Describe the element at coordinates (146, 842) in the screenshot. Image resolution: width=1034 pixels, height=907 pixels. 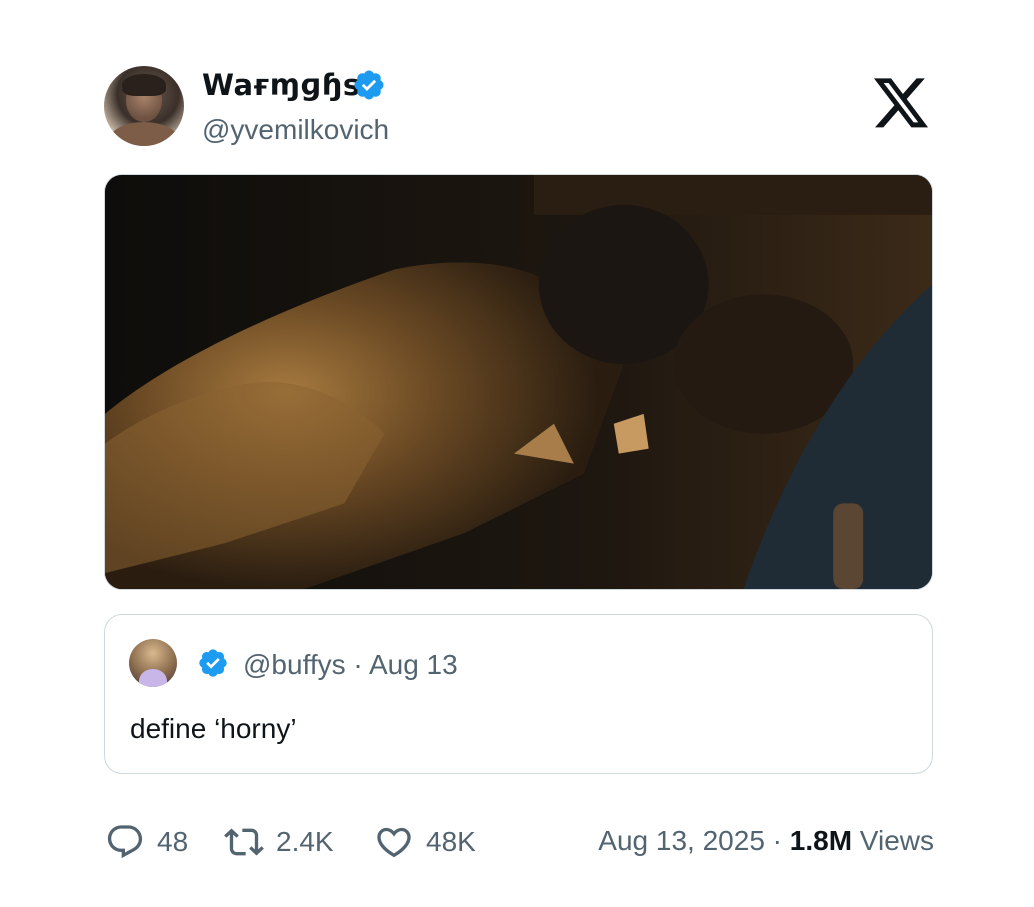
I see `reply-button: 48` at that location.